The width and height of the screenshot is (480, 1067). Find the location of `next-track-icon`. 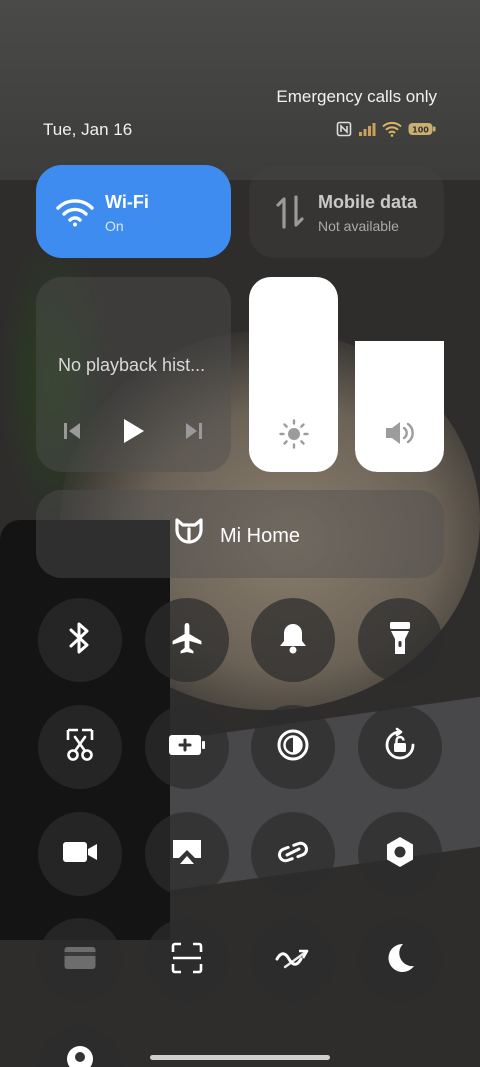

next-track-icon is located at coordinates (194, 433).